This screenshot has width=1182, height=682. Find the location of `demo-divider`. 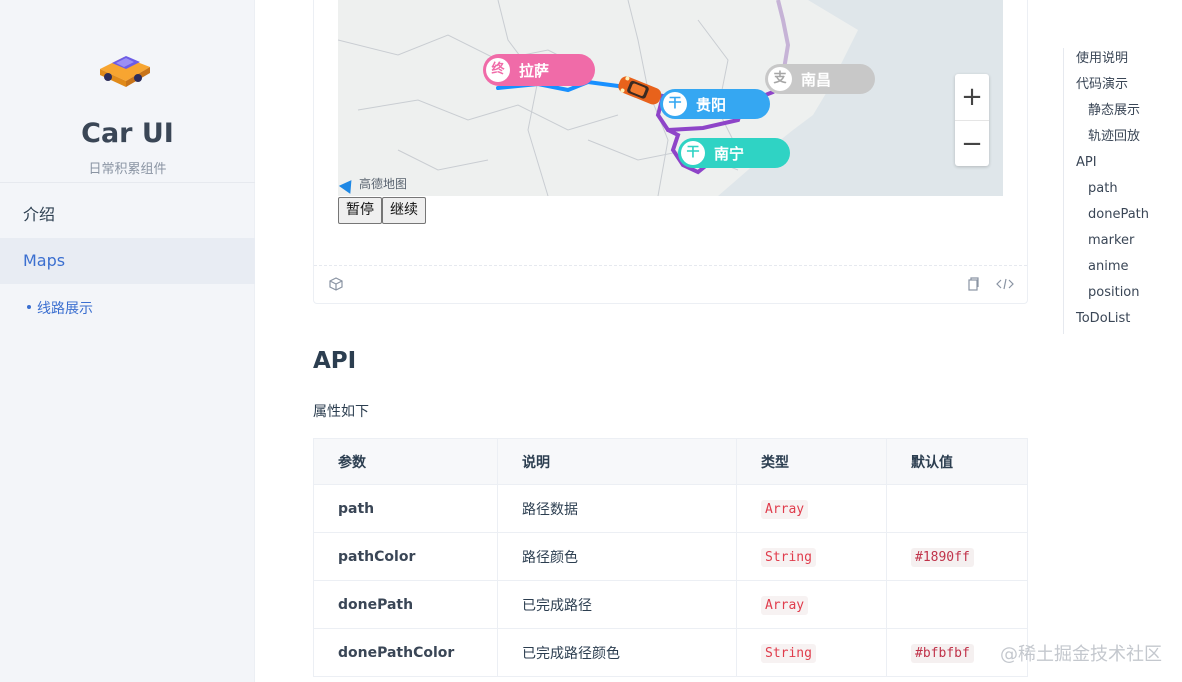

demo-divider is located at coordinates (670, 265).